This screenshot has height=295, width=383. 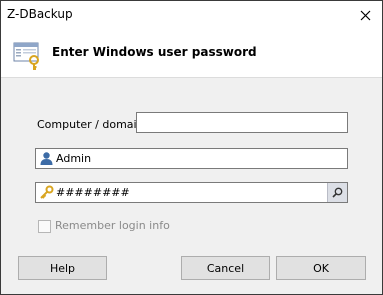 What do you see at coordinates (46, 158) in the screenshot?
I see `user-icon` at bounding box center [46, 158].